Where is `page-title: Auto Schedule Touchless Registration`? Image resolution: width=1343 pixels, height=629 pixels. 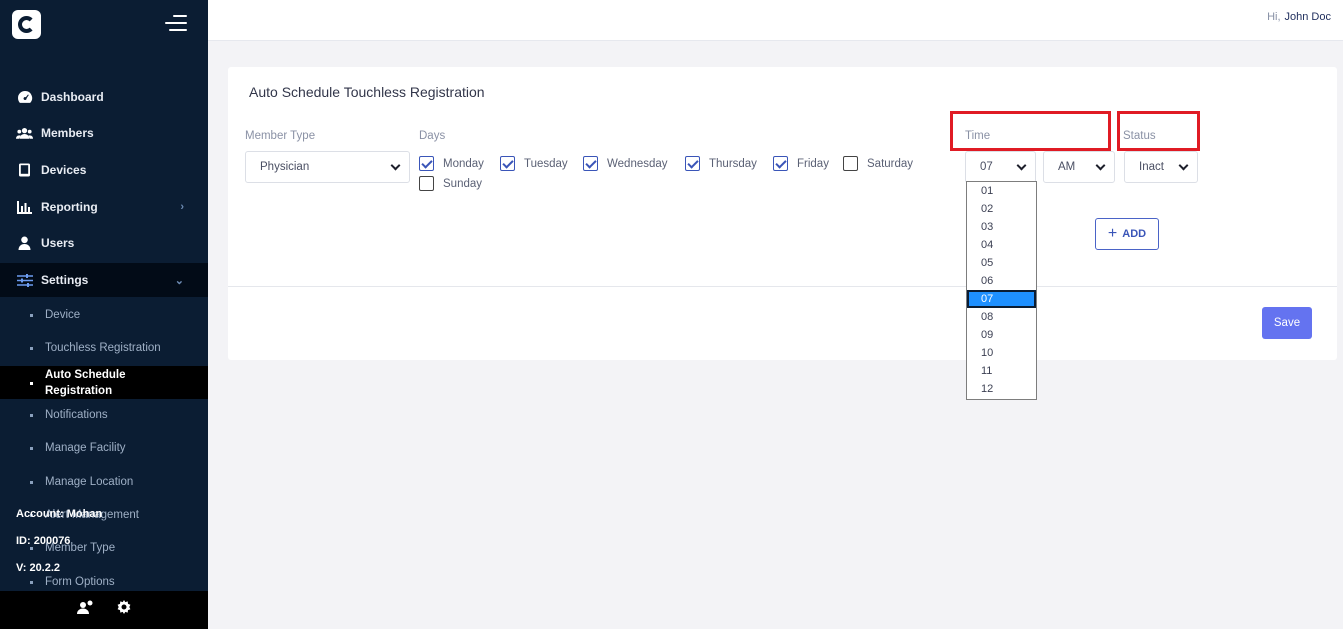 page-title: Auto Schedule Touchless Registration is located at coordinates (367, 92).